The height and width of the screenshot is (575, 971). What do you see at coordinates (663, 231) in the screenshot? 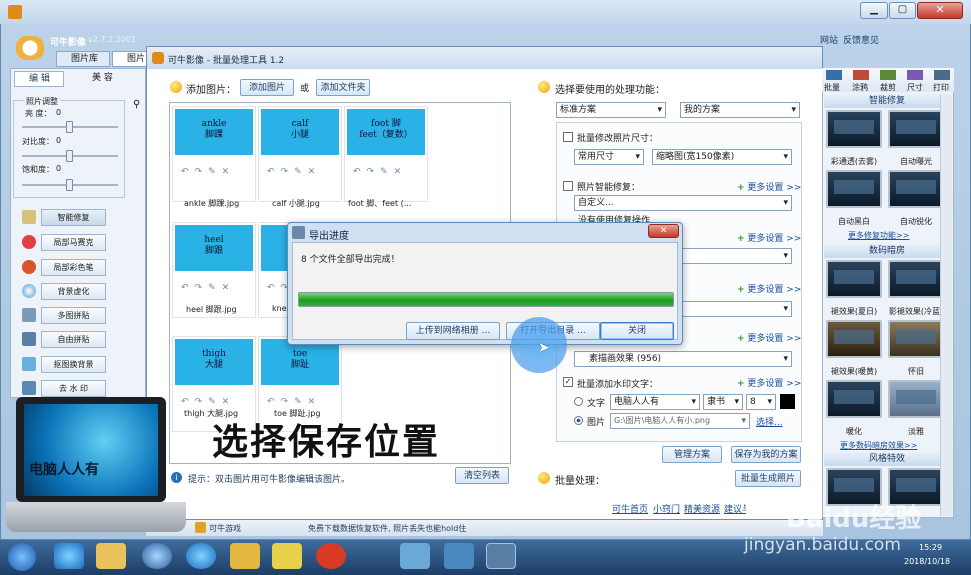
I see `dialog-close-button: ✕` at bounding box center [663, 231].